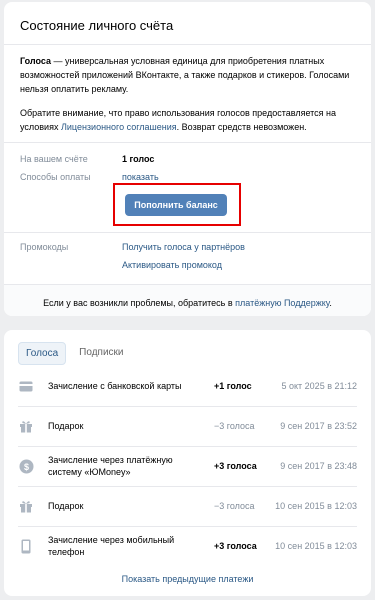 The width and height of the screenshot is (375, 600). What do you see at coordinates (111, 546) in the screenshot?
I see `transaction-name: Зачисление через мобильный телефон` at bounding box center [111, 546].